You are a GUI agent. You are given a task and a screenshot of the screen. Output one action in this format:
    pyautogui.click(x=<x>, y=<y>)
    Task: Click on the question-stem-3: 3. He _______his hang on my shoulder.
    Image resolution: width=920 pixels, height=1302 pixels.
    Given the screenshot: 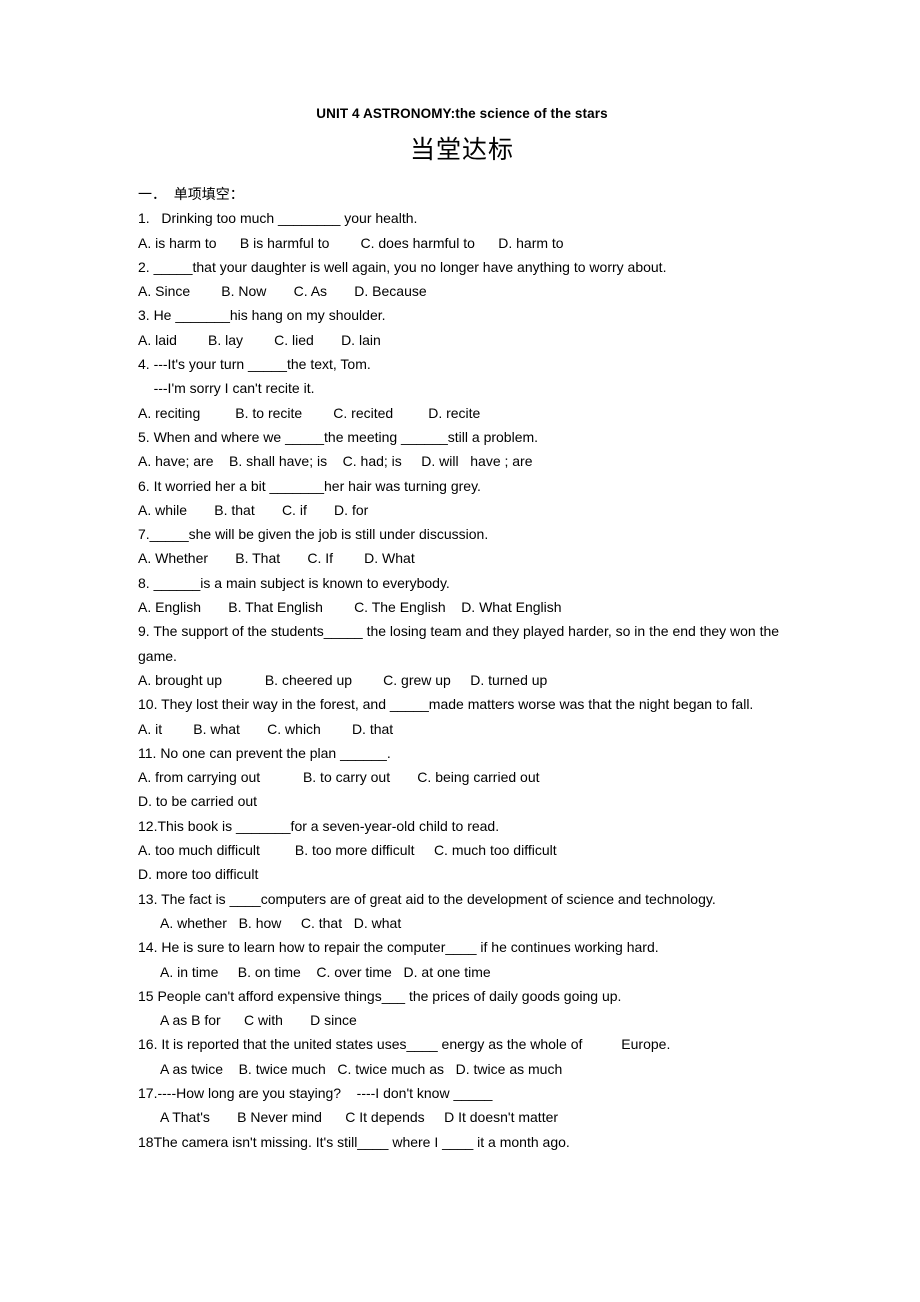 What is the action you would take?
    pyautogui.click(x=262, y=315)
    